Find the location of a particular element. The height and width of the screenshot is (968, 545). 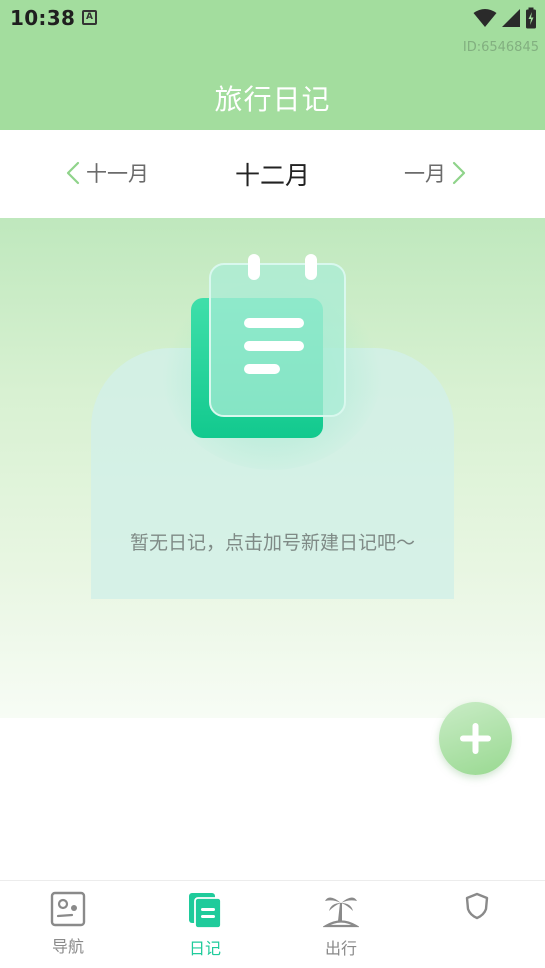

map-icon is located at coordinates (68, 909).